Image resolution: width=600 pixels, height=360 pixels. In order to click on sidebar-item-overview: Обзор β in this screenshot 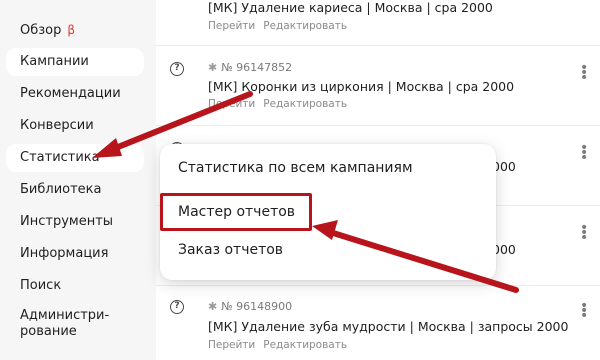, I will do `click(75, 30)`.